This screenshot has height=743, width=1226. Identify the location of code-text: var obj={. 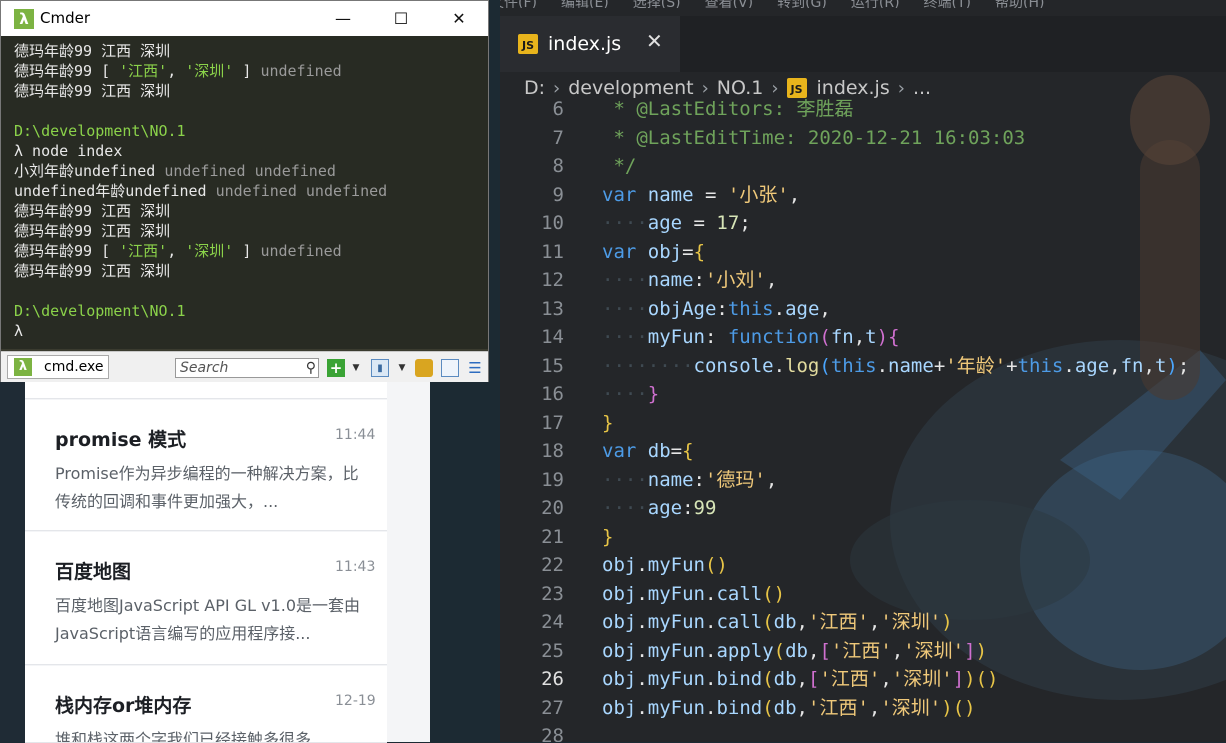
(653, 252).